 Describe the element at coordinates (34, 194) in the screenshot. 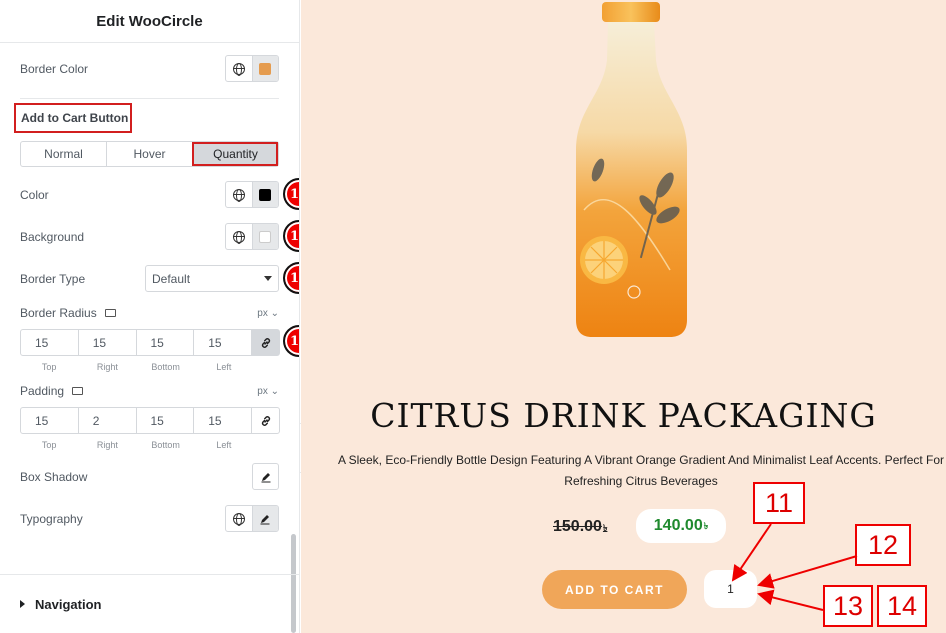

I see `color-label: Color` at that location.